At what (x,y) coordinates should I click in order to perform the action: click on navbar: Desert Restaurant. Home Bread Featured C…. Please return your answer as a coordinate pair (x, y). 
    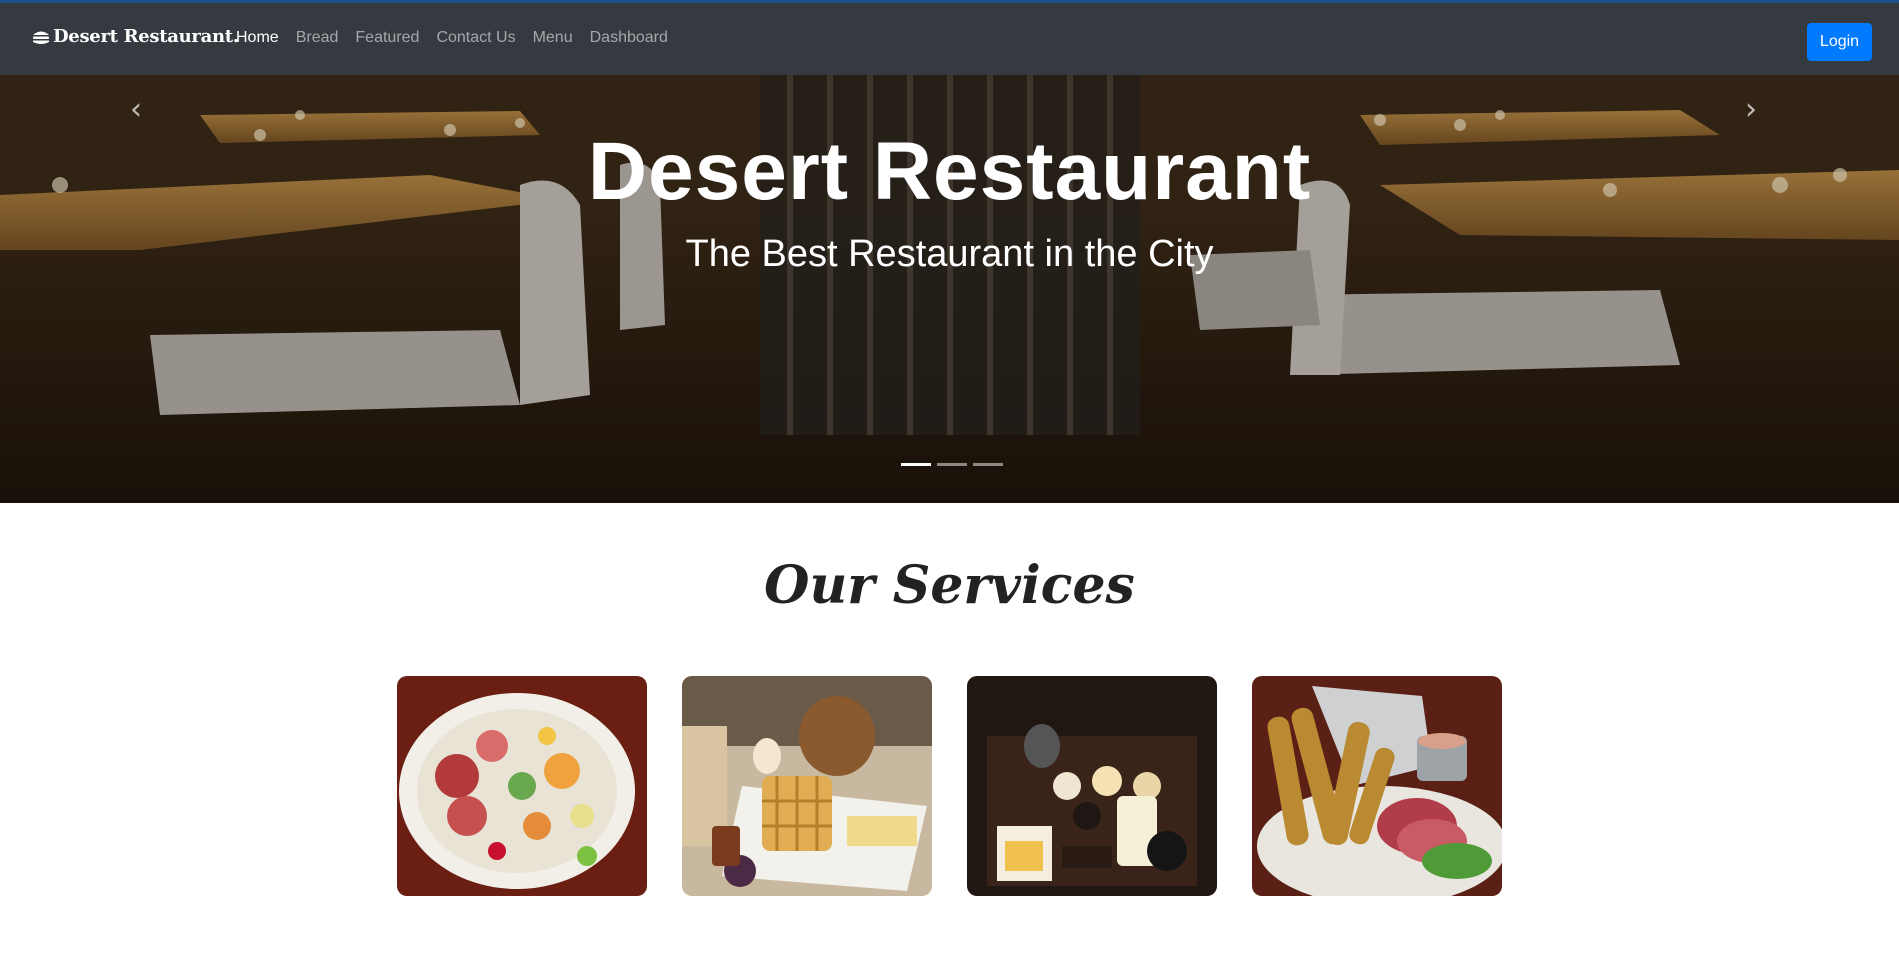
    Looking at the image, I should click on (949, 37).